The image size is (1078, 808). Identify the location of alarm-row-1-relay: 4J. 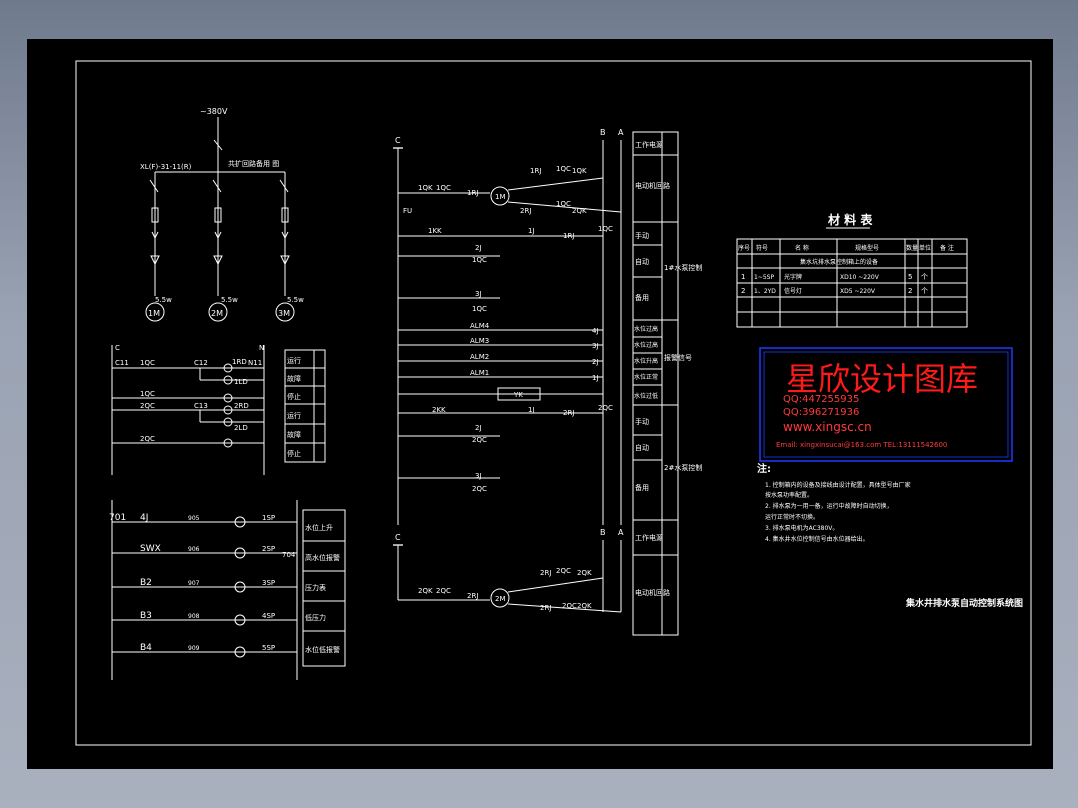
(144, 518).